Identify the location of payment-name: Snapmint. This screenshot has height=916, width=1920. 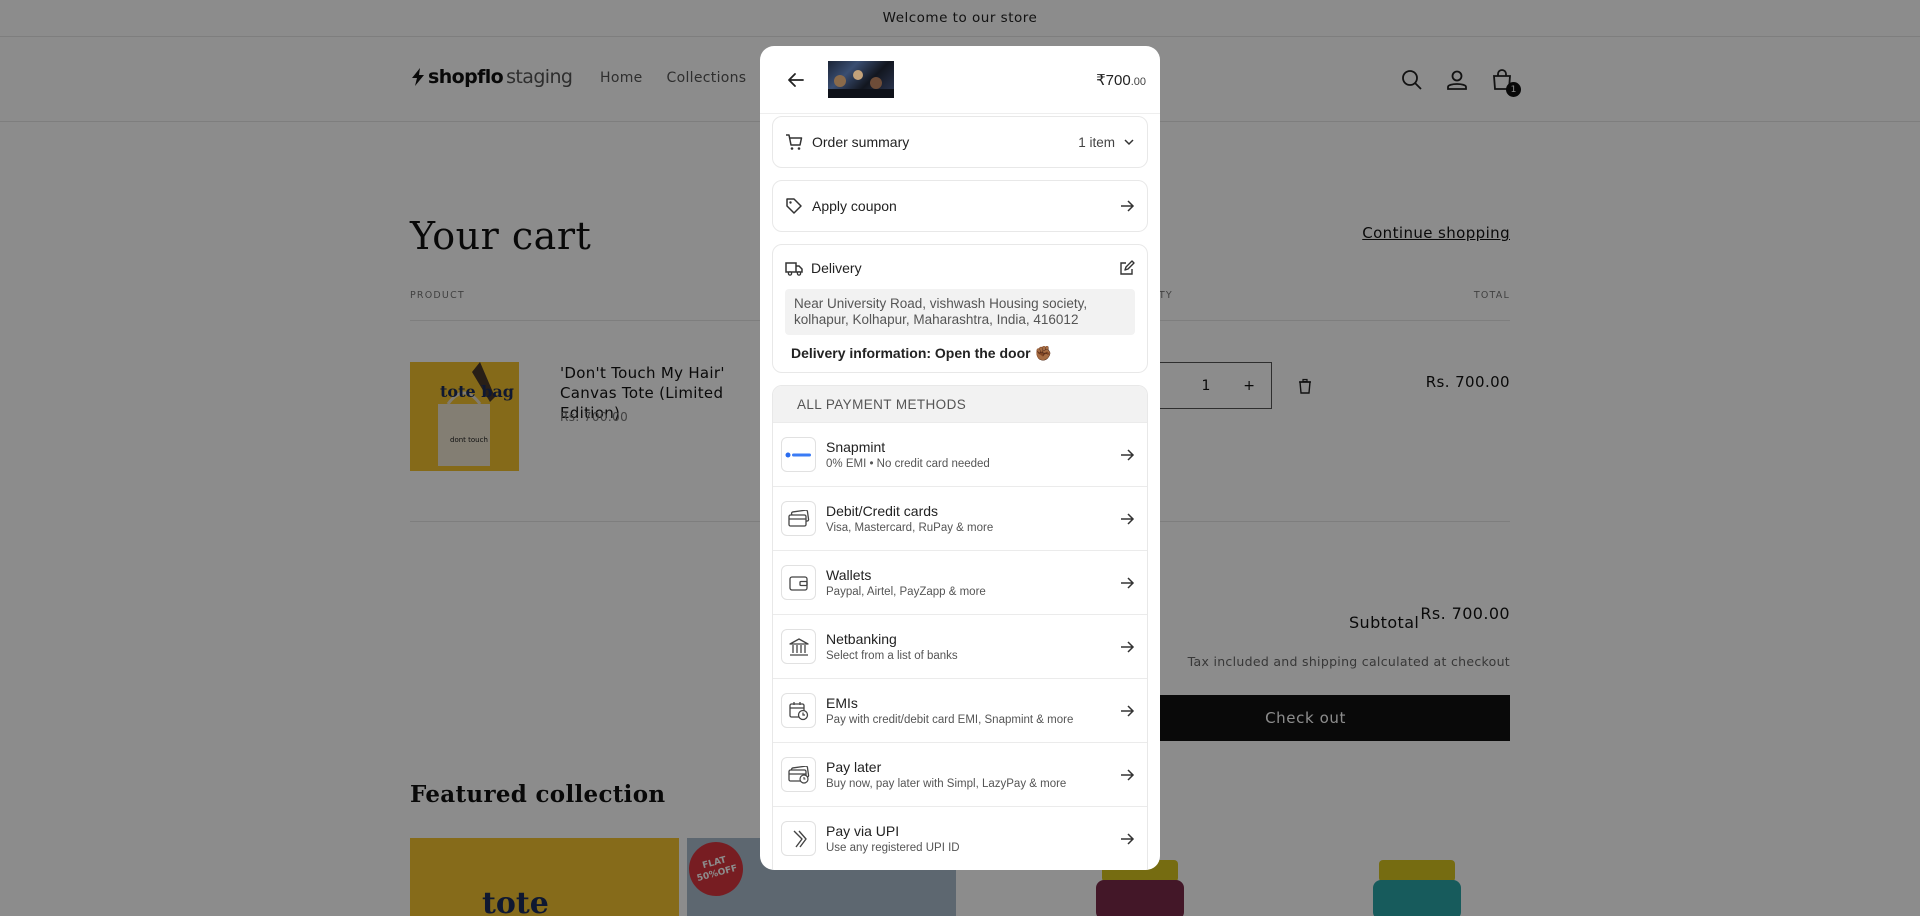
(856, 447).